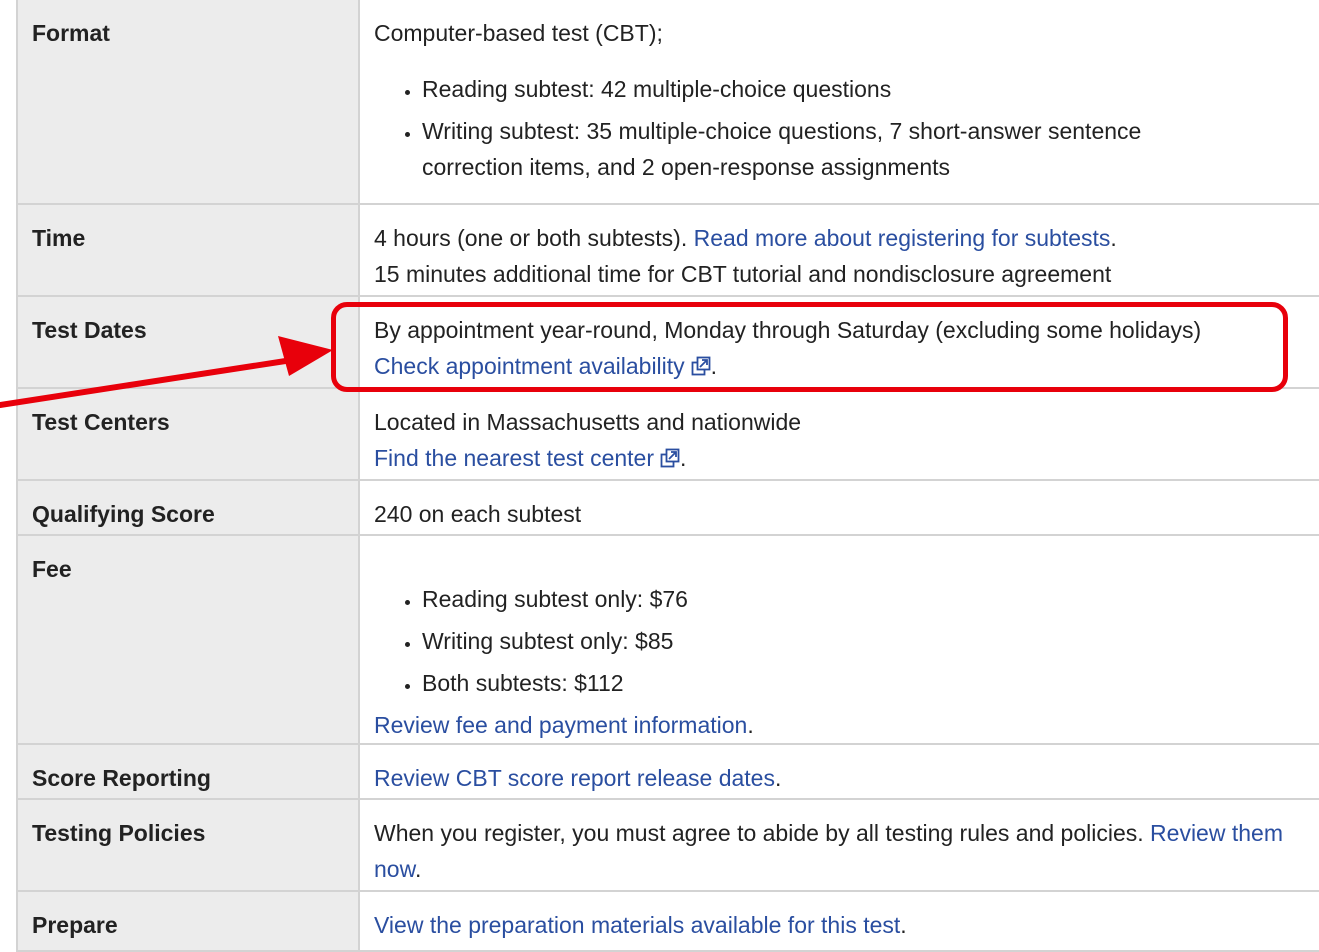  What do you see at coordinates (846, 458) in the screenshot?
I see `test-centers-line-2: Find the nearest test center.` at bounding box center [846, 458].